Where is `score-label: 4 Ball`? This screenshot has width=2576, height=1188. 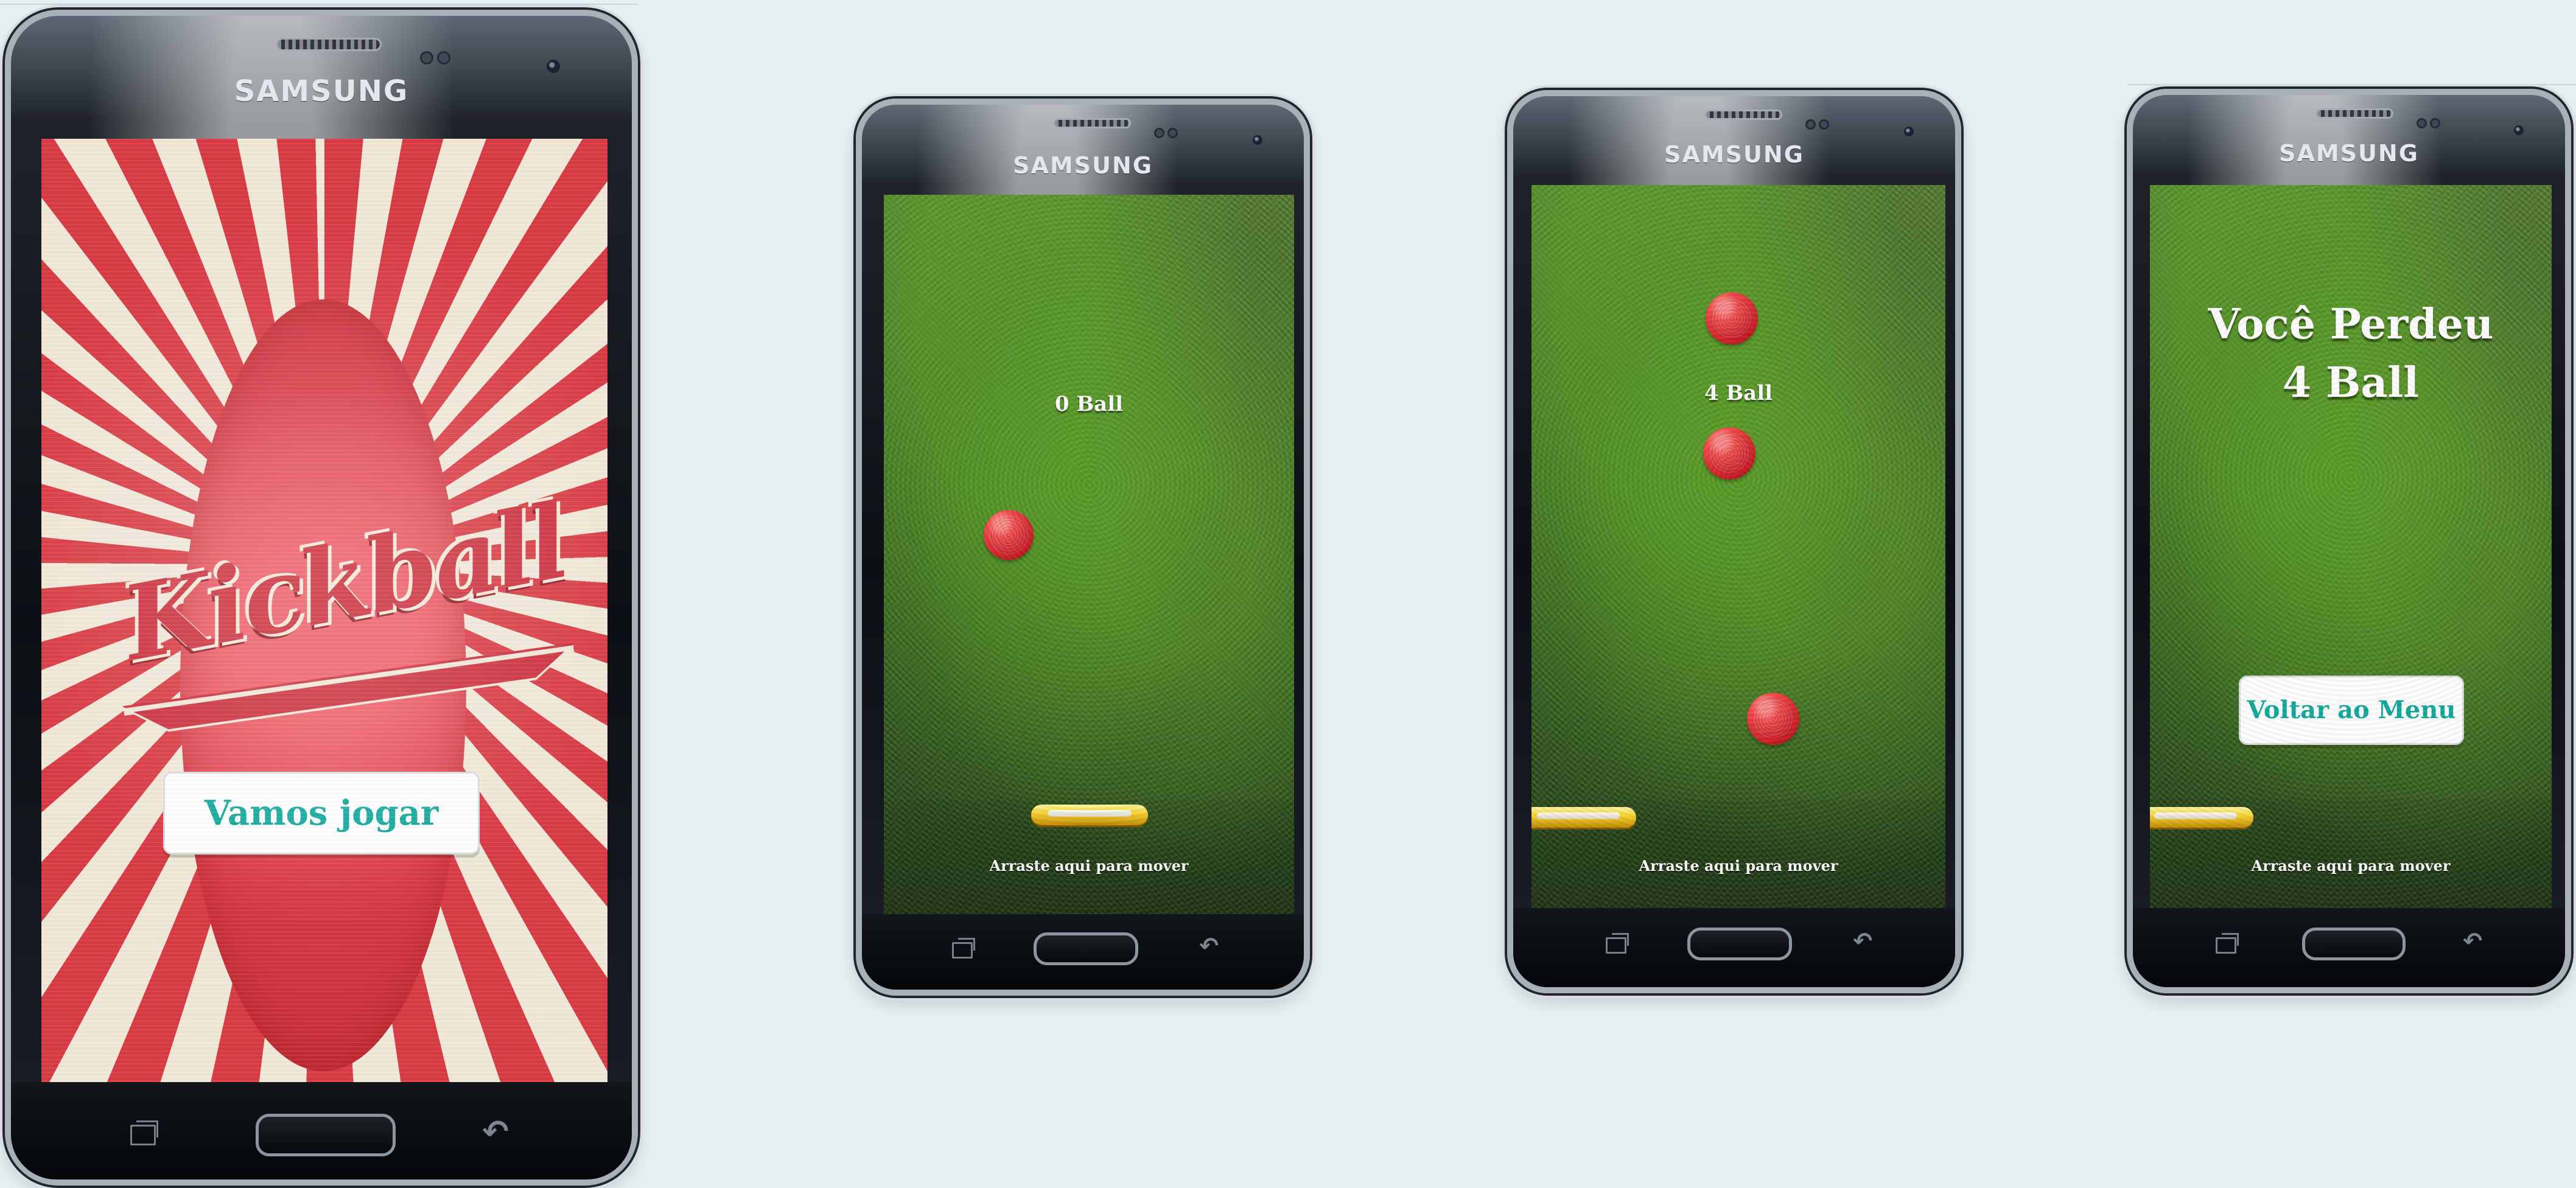
score-label: 4 Ball is located at coordinates (1738, 393).